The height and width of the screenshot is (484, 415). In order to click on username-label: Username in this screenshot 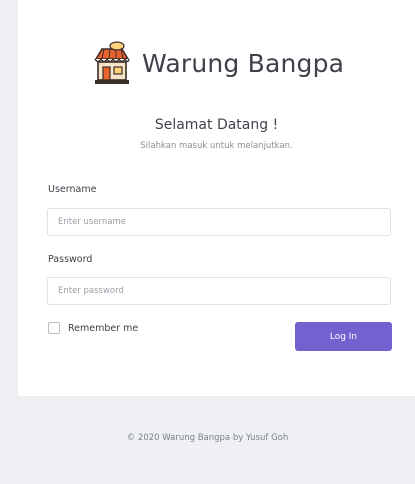, I will do `click(72, 189)`.